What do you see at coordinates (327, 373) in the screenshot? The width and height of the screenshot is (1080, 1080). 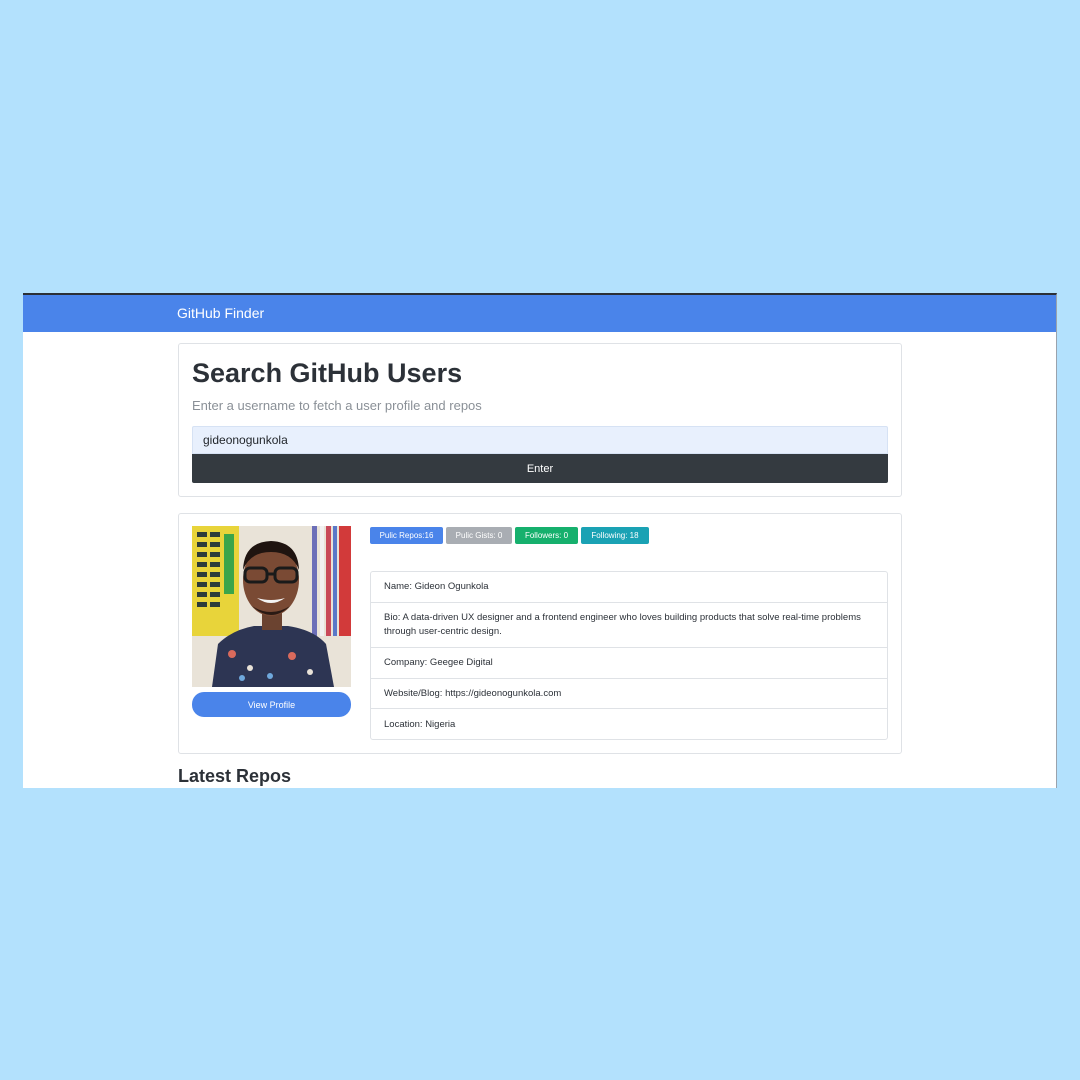 I see `search-title: Search GitHub Users` at bounding box center [327, 373].